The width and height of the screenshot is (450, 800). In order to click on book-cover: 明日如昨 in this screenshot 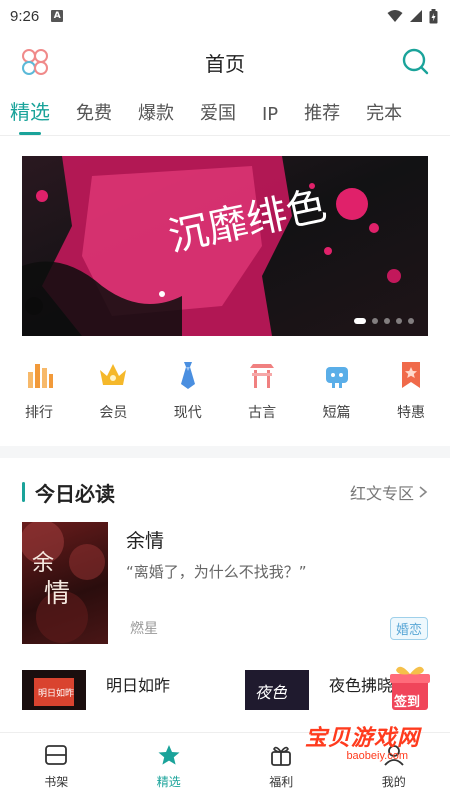, I will do `click(54, 690)`.